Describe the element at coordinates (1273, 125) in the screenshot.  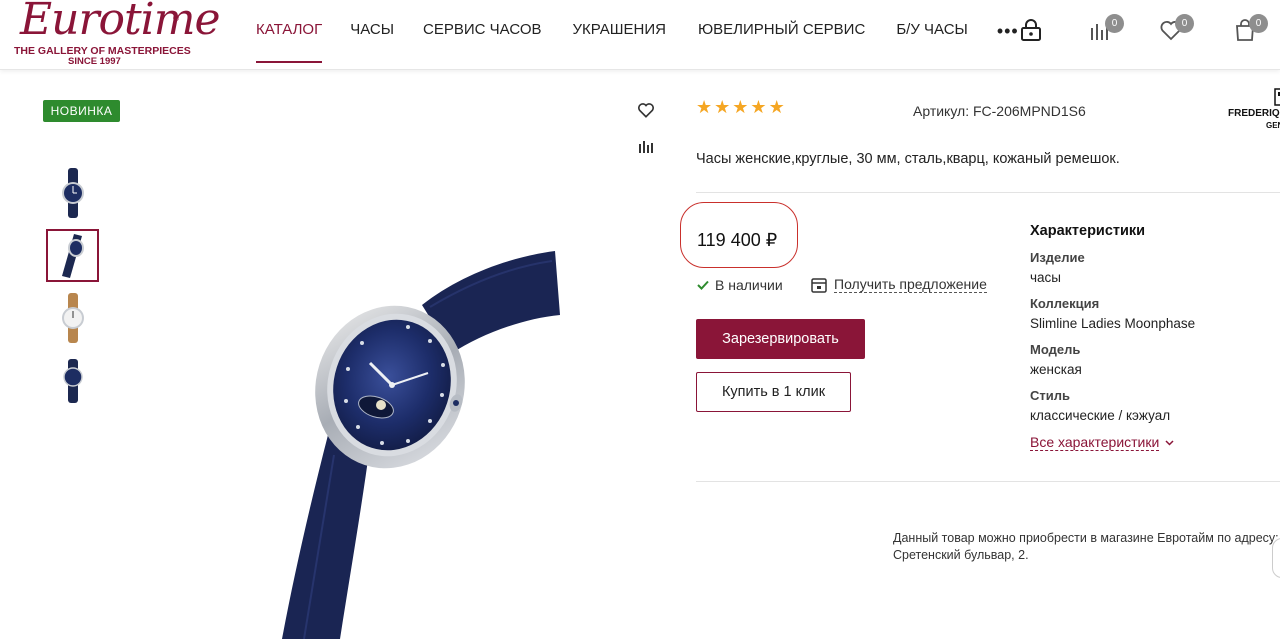
I see `brand-sub: GENEVE` at that location.